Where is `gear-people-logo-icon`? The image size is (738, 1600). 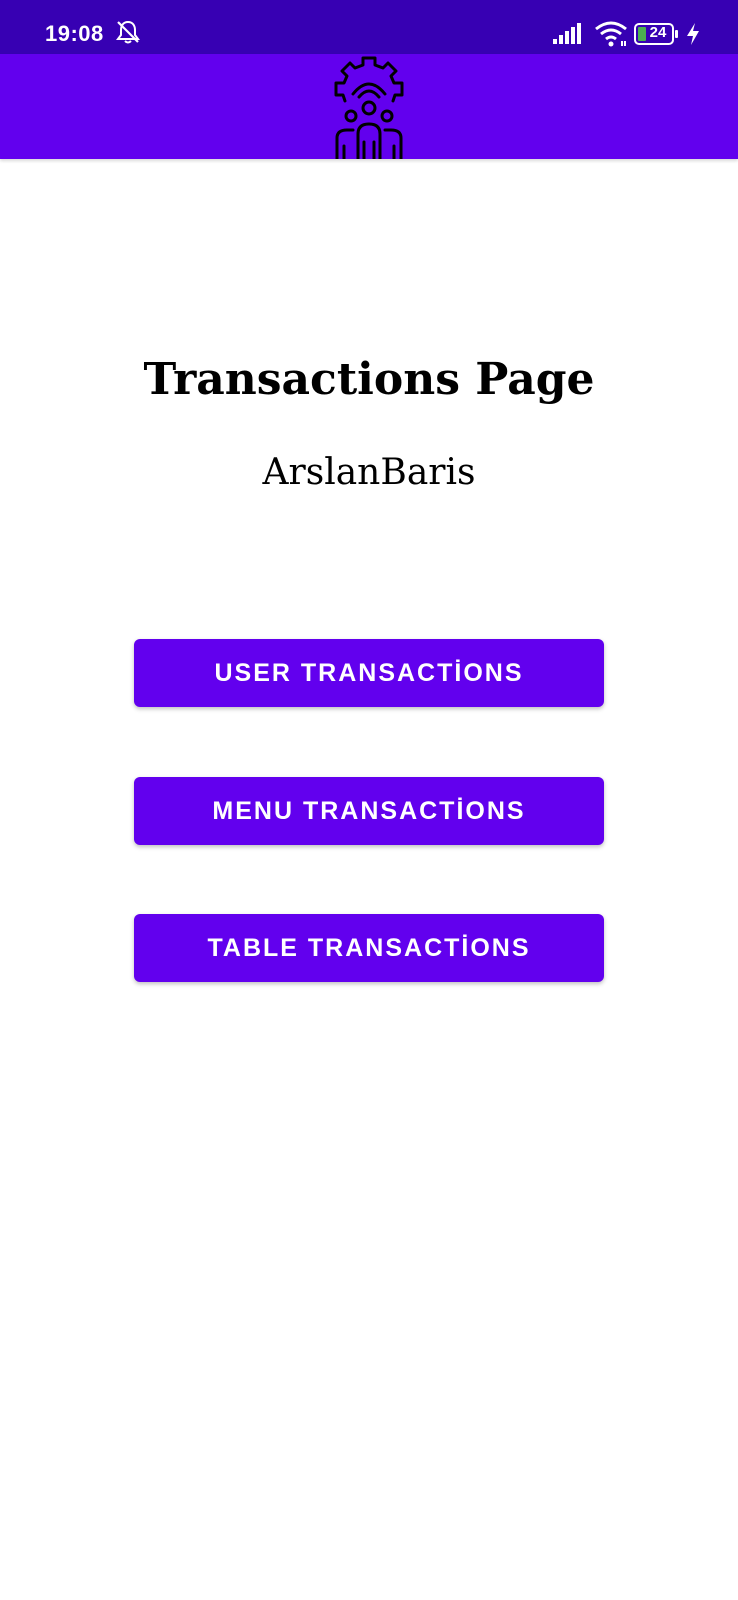
gear-people-logo-icon is located at coordinates (369, 107).